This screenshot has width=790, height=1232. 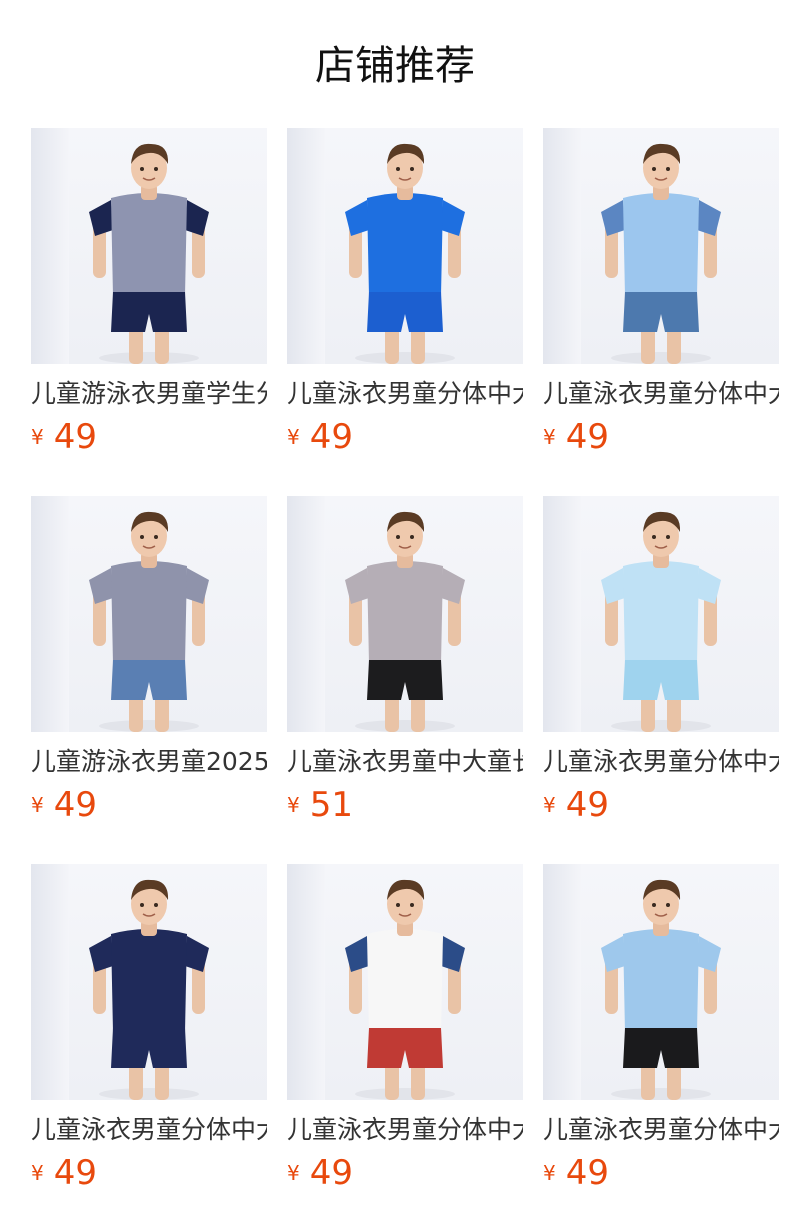 I want to click on product-name: 儿童游泳衣男童学生分体, so click(x=149, y=394).